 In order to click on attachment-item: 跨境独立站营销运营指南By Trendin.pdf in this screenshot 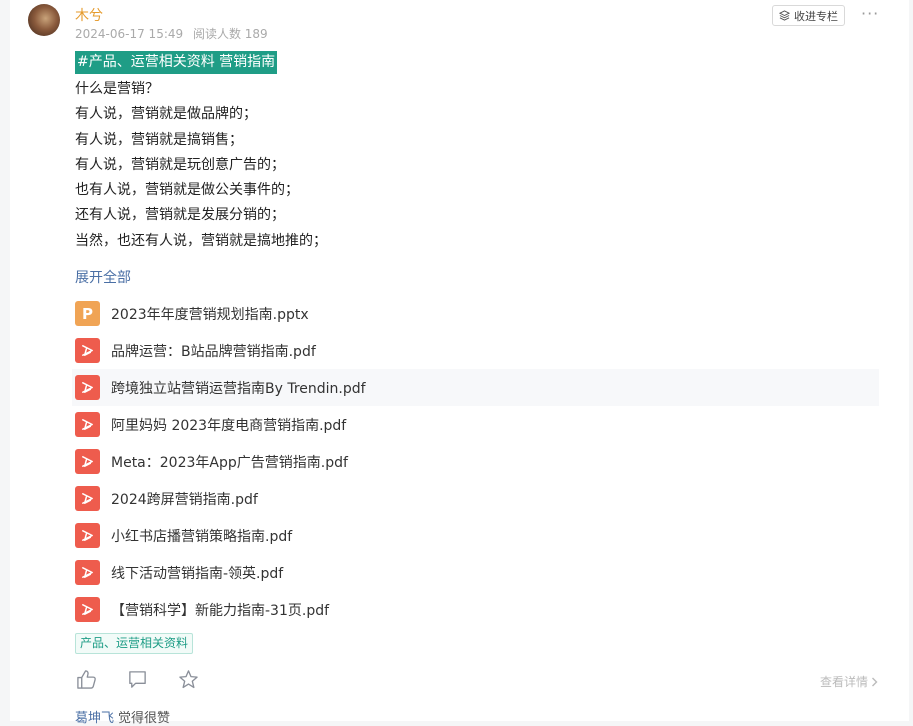, I will do `click(475, 387)`.